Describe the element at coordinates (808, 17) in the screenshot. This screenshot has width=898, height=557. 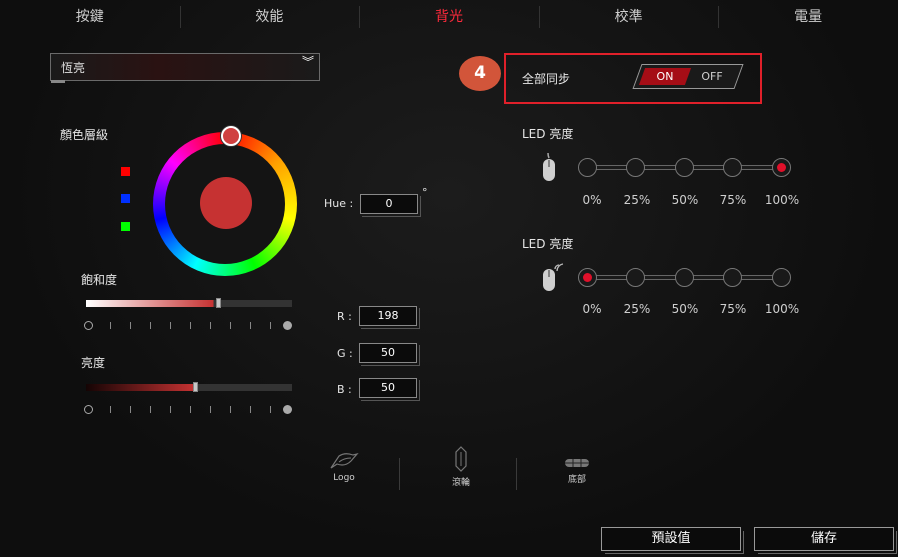
I see `tab-power: 電量` at that location.